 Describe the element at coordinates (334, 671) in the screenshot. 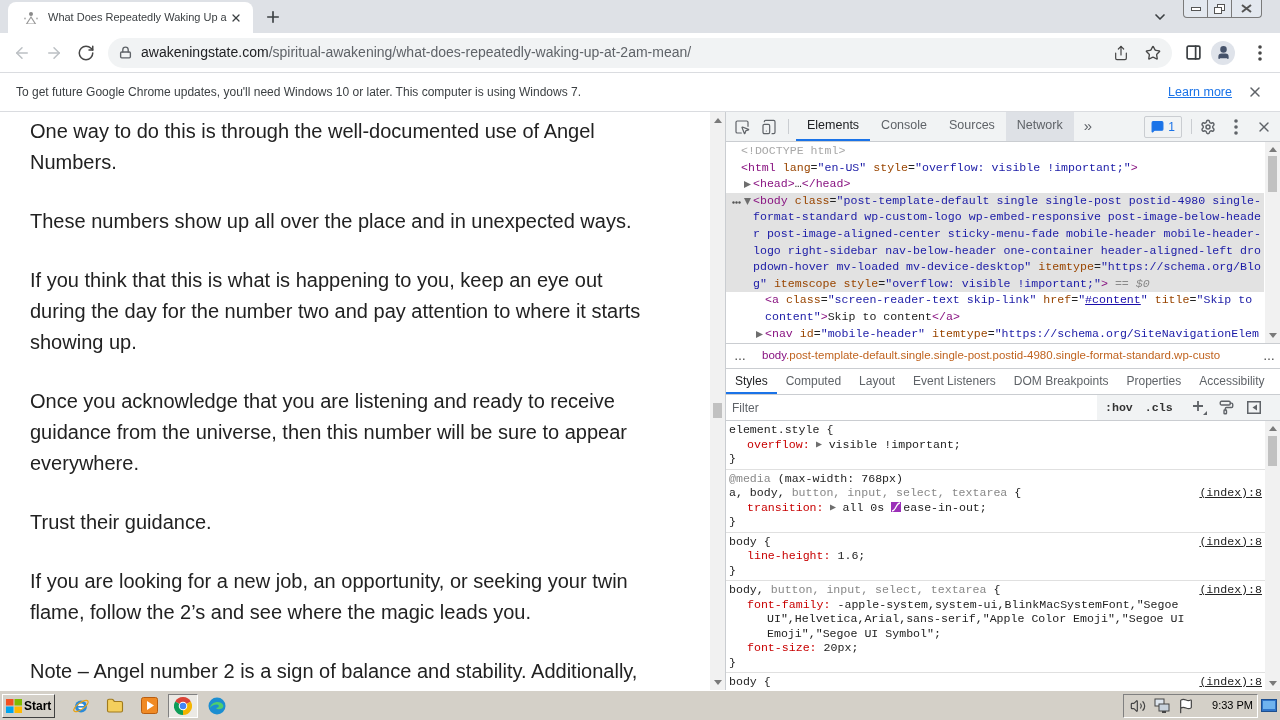

I see `article-paragraph: Note – Angel number 2 is a sign of balance and stability. Additionally,` at that location.